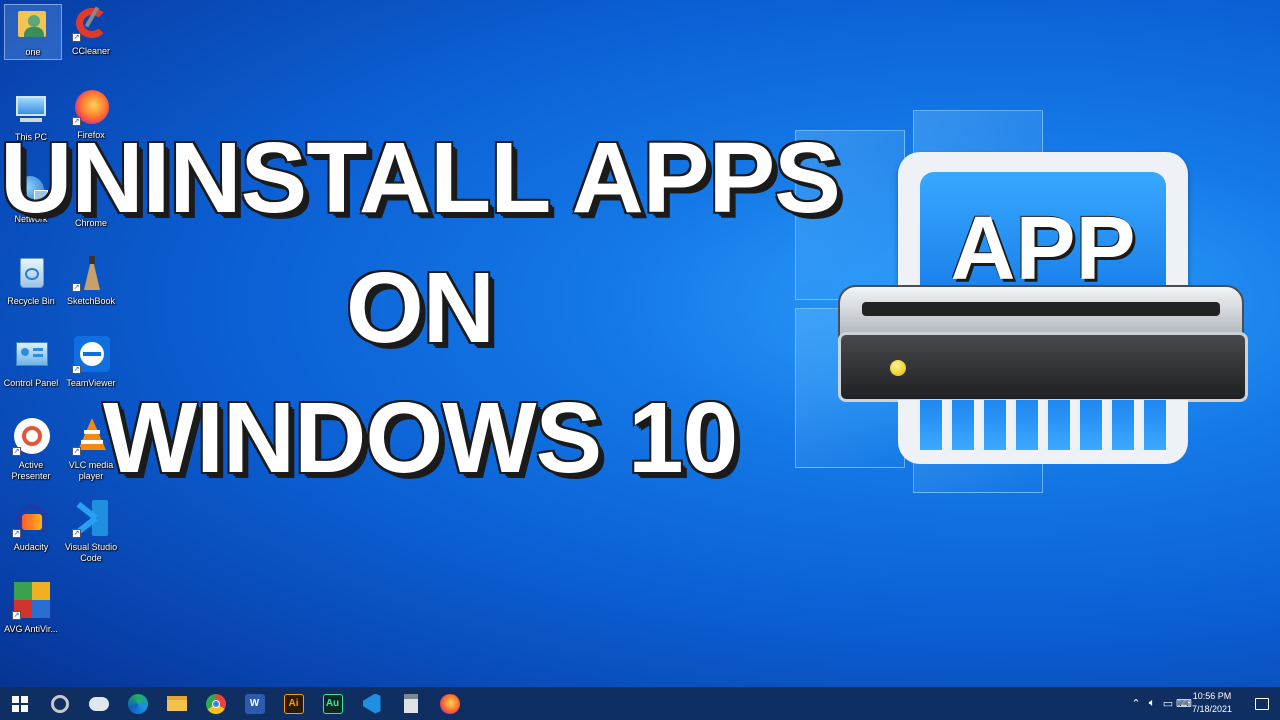 Image resolution: width=1280 pixels, height=720 pixels. Describe the element at coordinates (33, 52) in the screenshot. I see `desktop-icon-label: one` at that location.